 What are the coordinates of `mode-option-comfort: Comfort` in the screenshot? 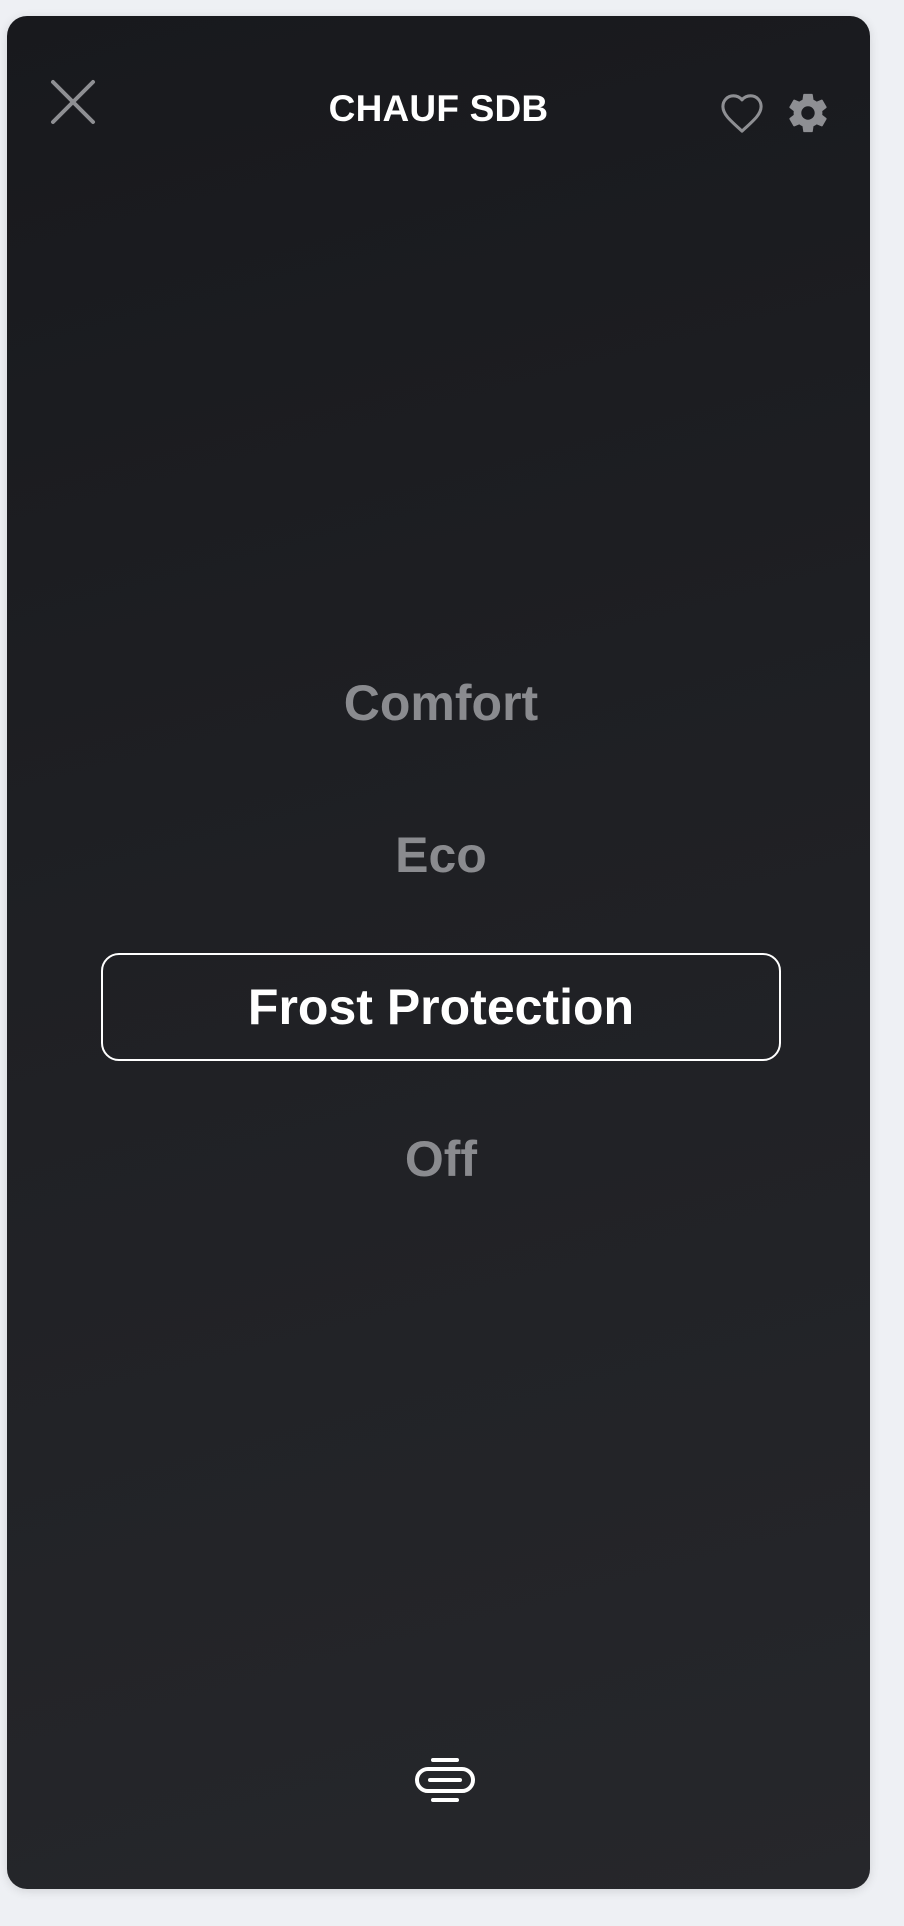 It's located at (441, 703).